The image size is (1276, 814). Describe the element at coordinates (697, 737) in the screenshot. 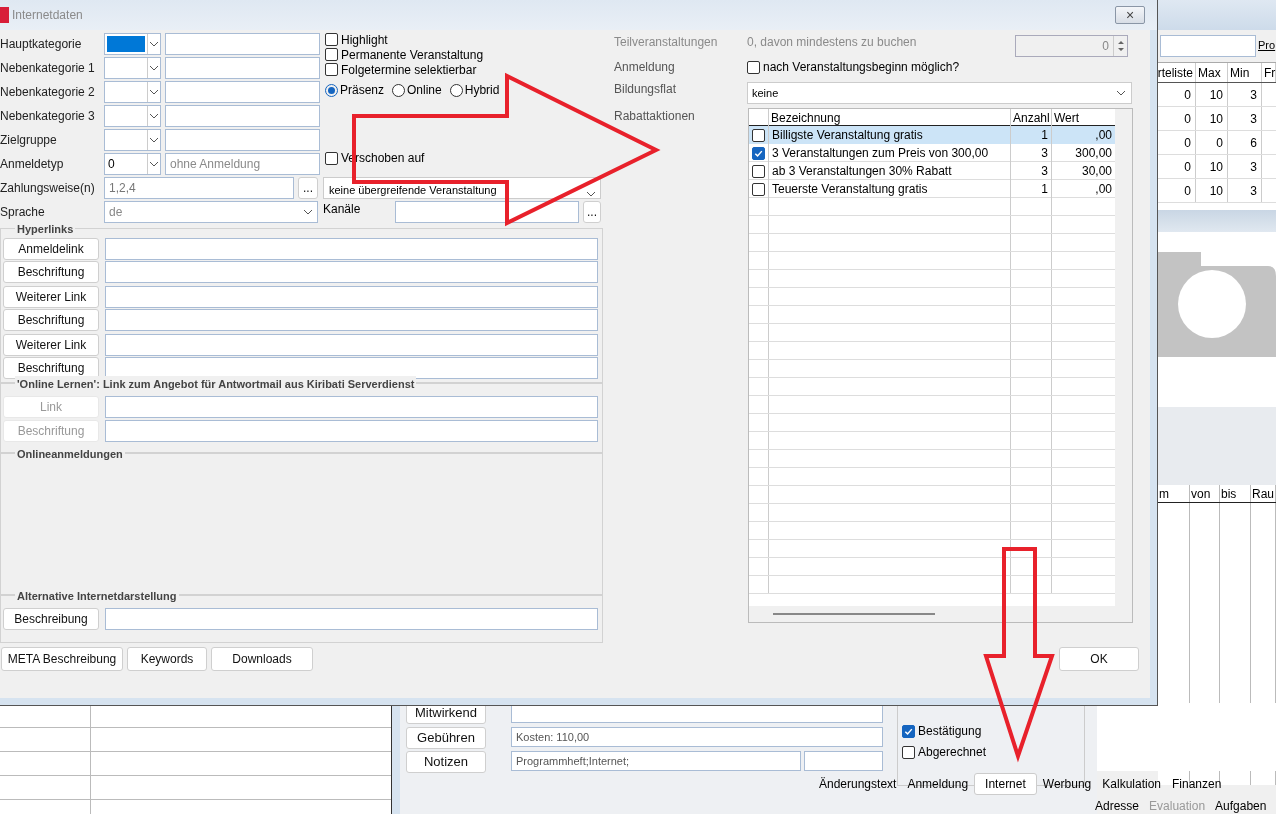

I see `input-field: Kosten: 110,00` at that location.